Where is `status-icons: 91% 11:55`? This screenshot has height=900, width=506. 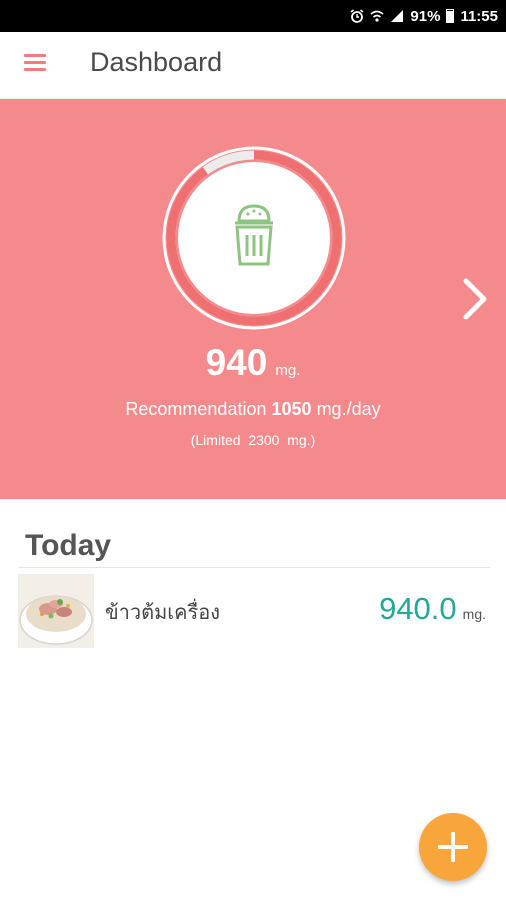 status-icons: 91% 11:55 is located at coordinates (424, 16).